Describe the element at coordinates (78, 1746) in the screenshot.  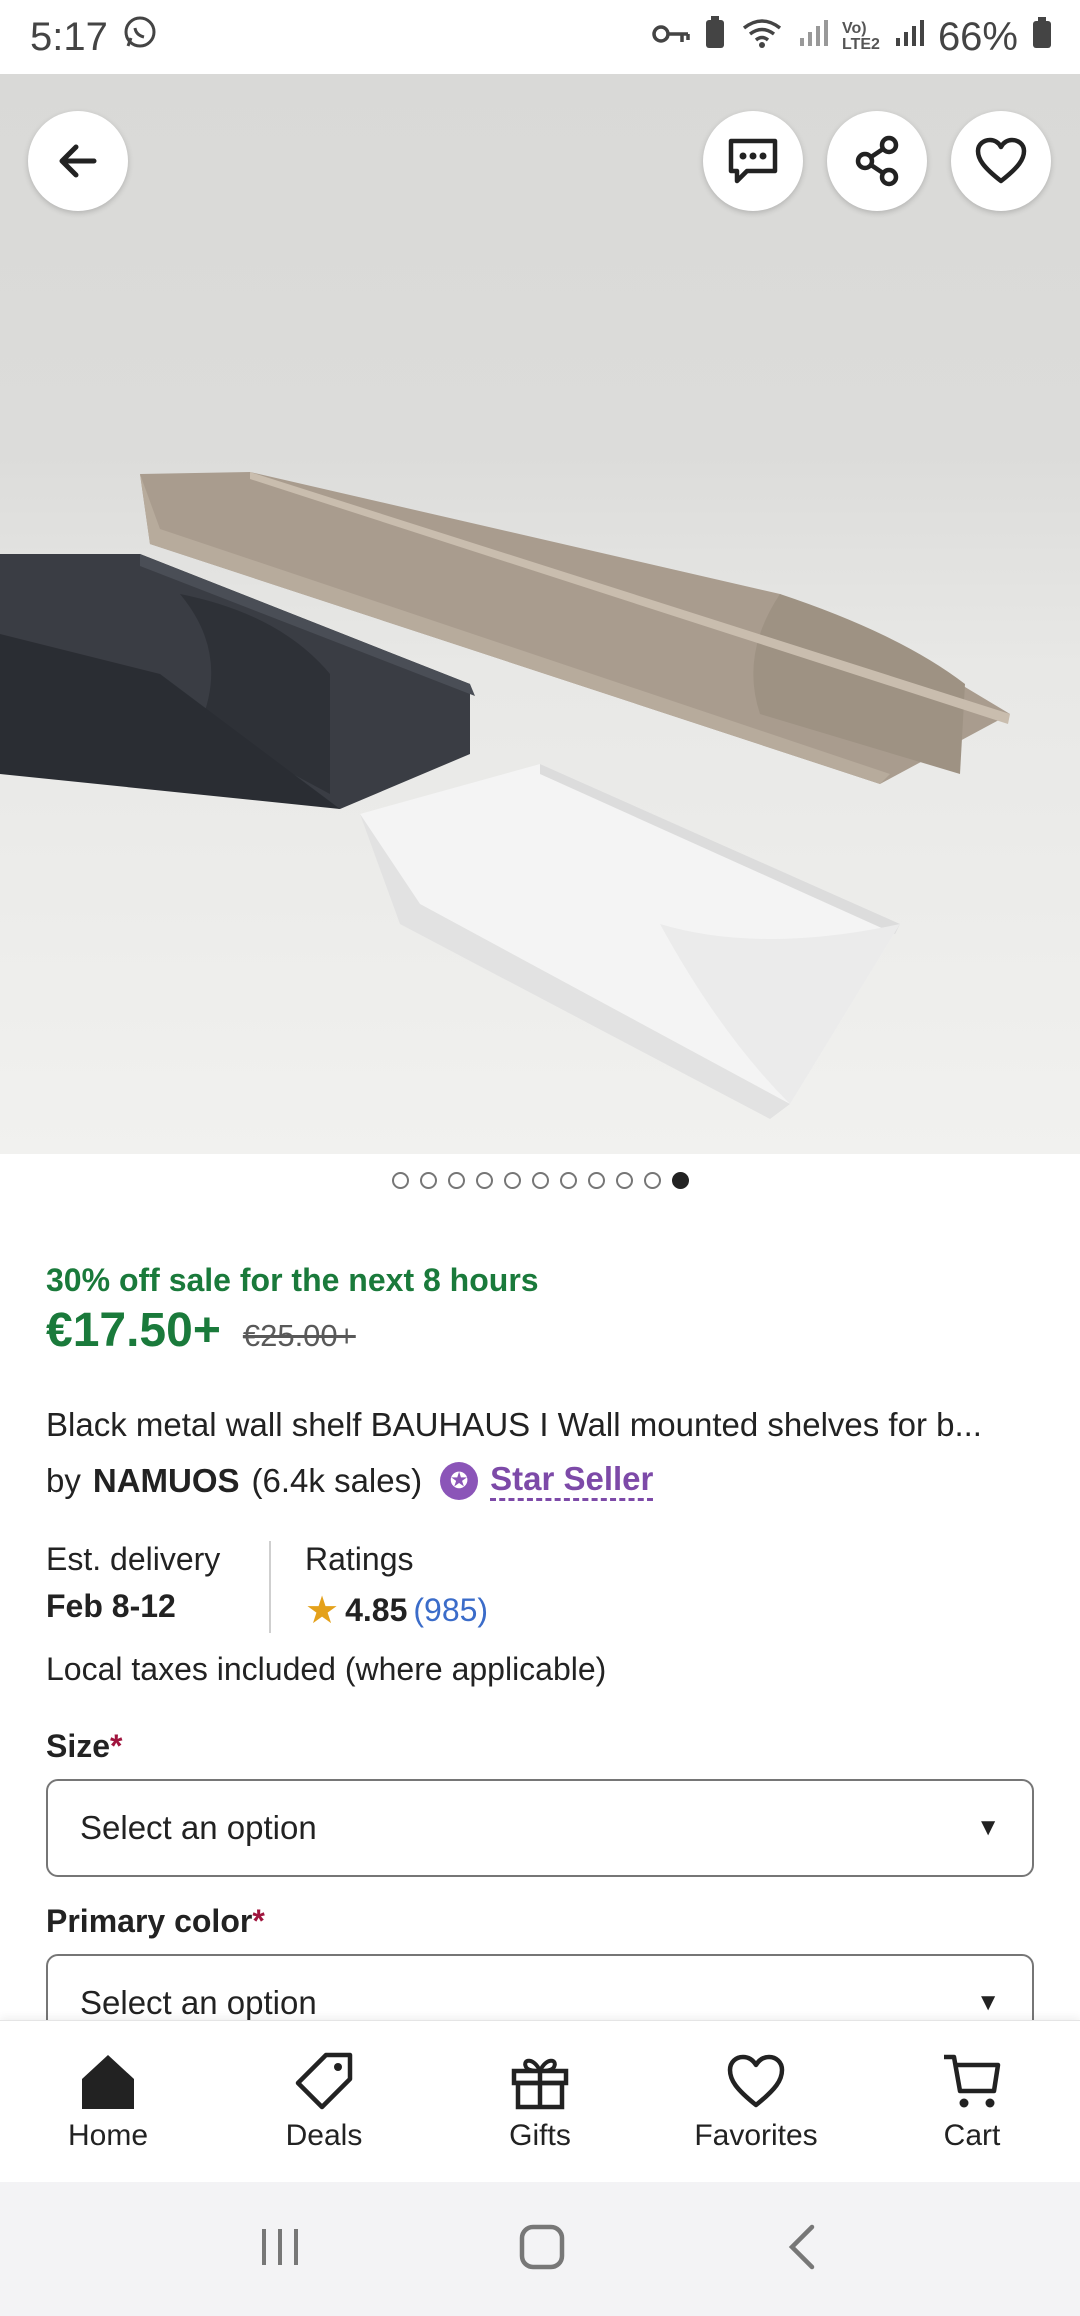
I see `size-label-text: Size` at that location.